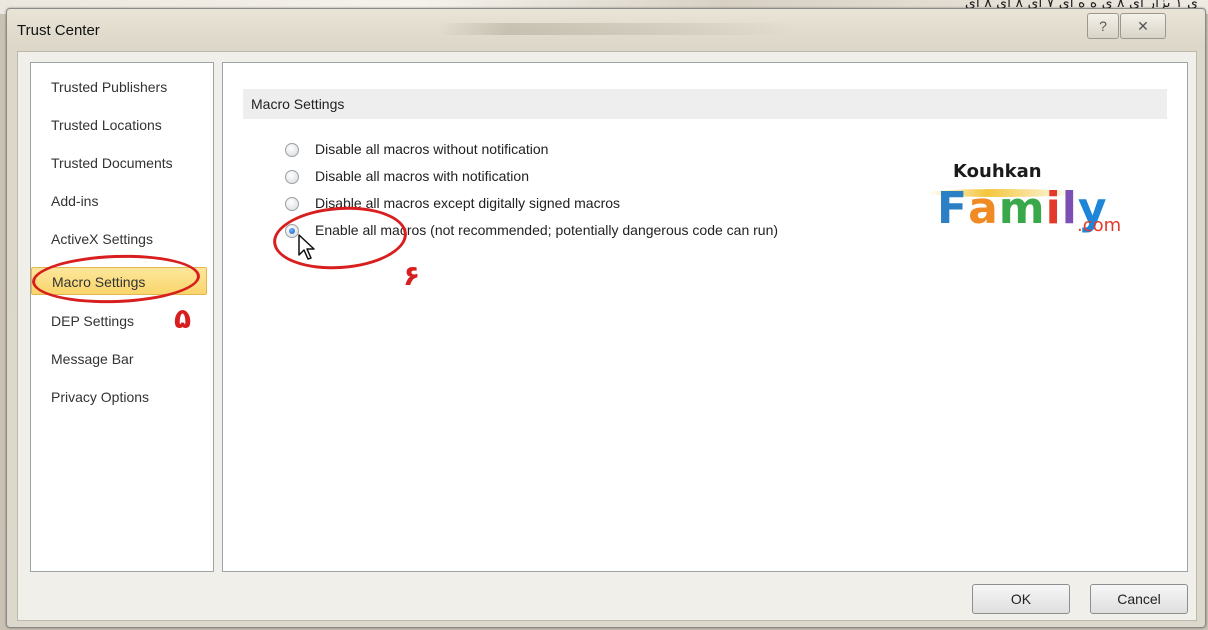 Image resolution: width=1208 pixels, height=630 pixels. Describe the element at coordinates (122, 163) in the screenshot. I see `sidebar-item-trusted-documents: Trusted Documents` at that location.